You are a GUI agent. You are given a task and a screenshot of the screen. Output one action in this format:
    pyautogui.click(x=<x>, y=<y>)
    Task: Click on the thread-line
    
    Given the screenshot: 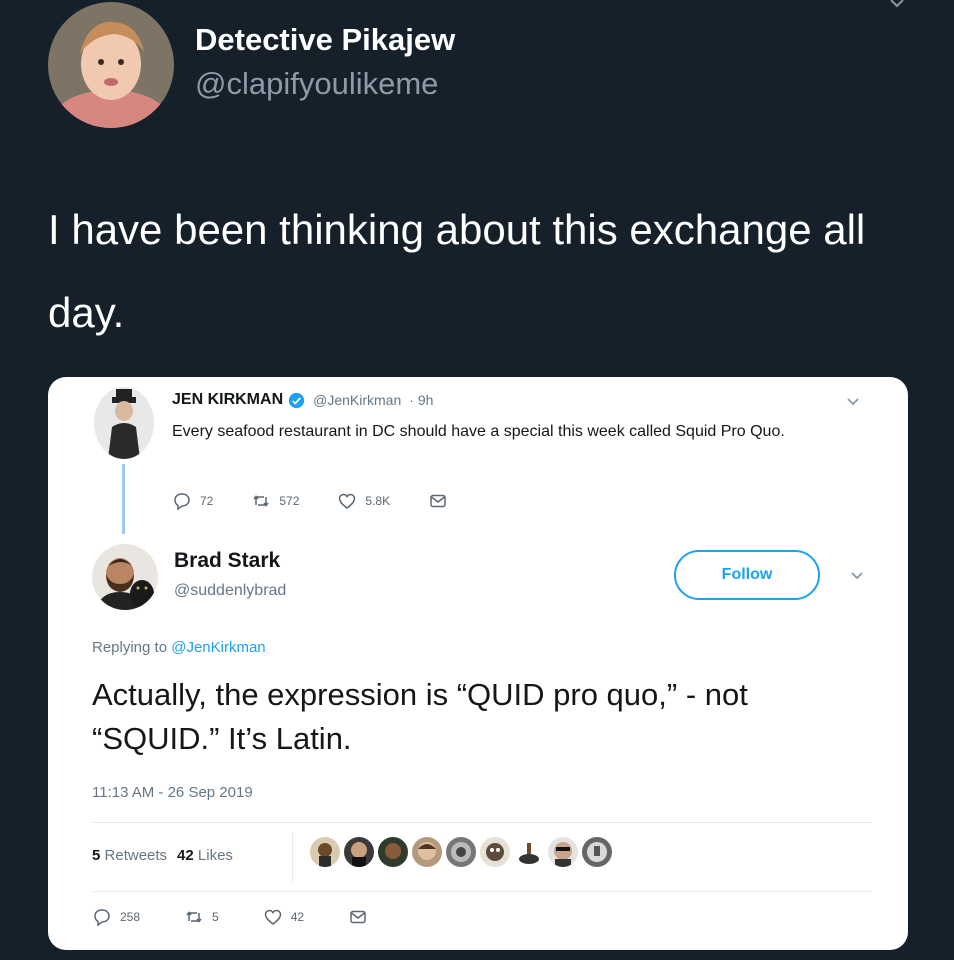 What is the action you would take?
    pyautogui.click(x=123, y=499)
    